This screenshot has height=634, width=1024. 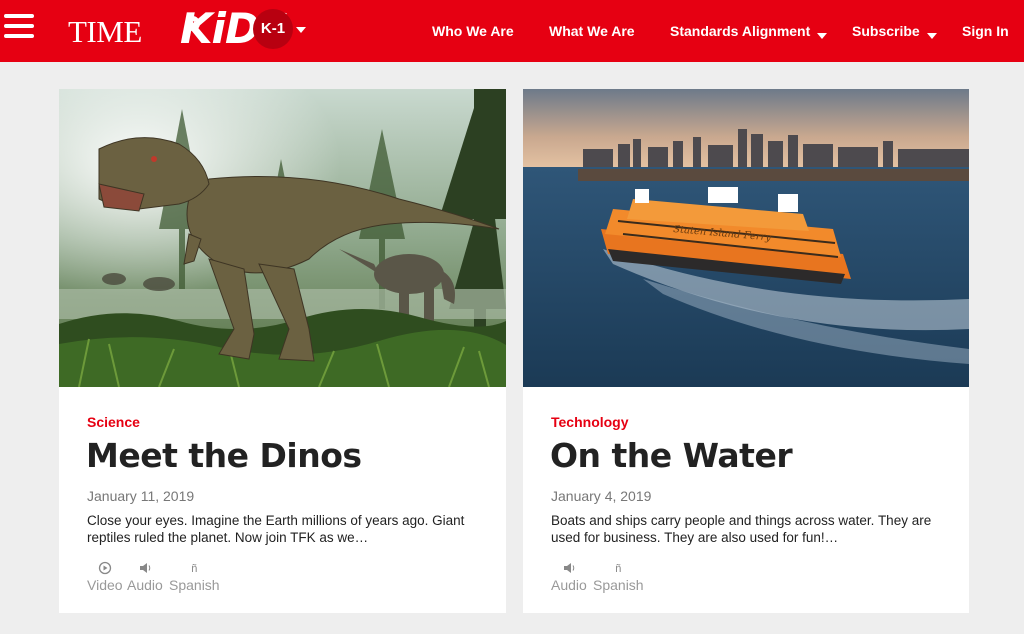 What do you see at coordinates (105, 585) in the screenshot?
I see `video-label: Video` at bounding box center [105, 585].